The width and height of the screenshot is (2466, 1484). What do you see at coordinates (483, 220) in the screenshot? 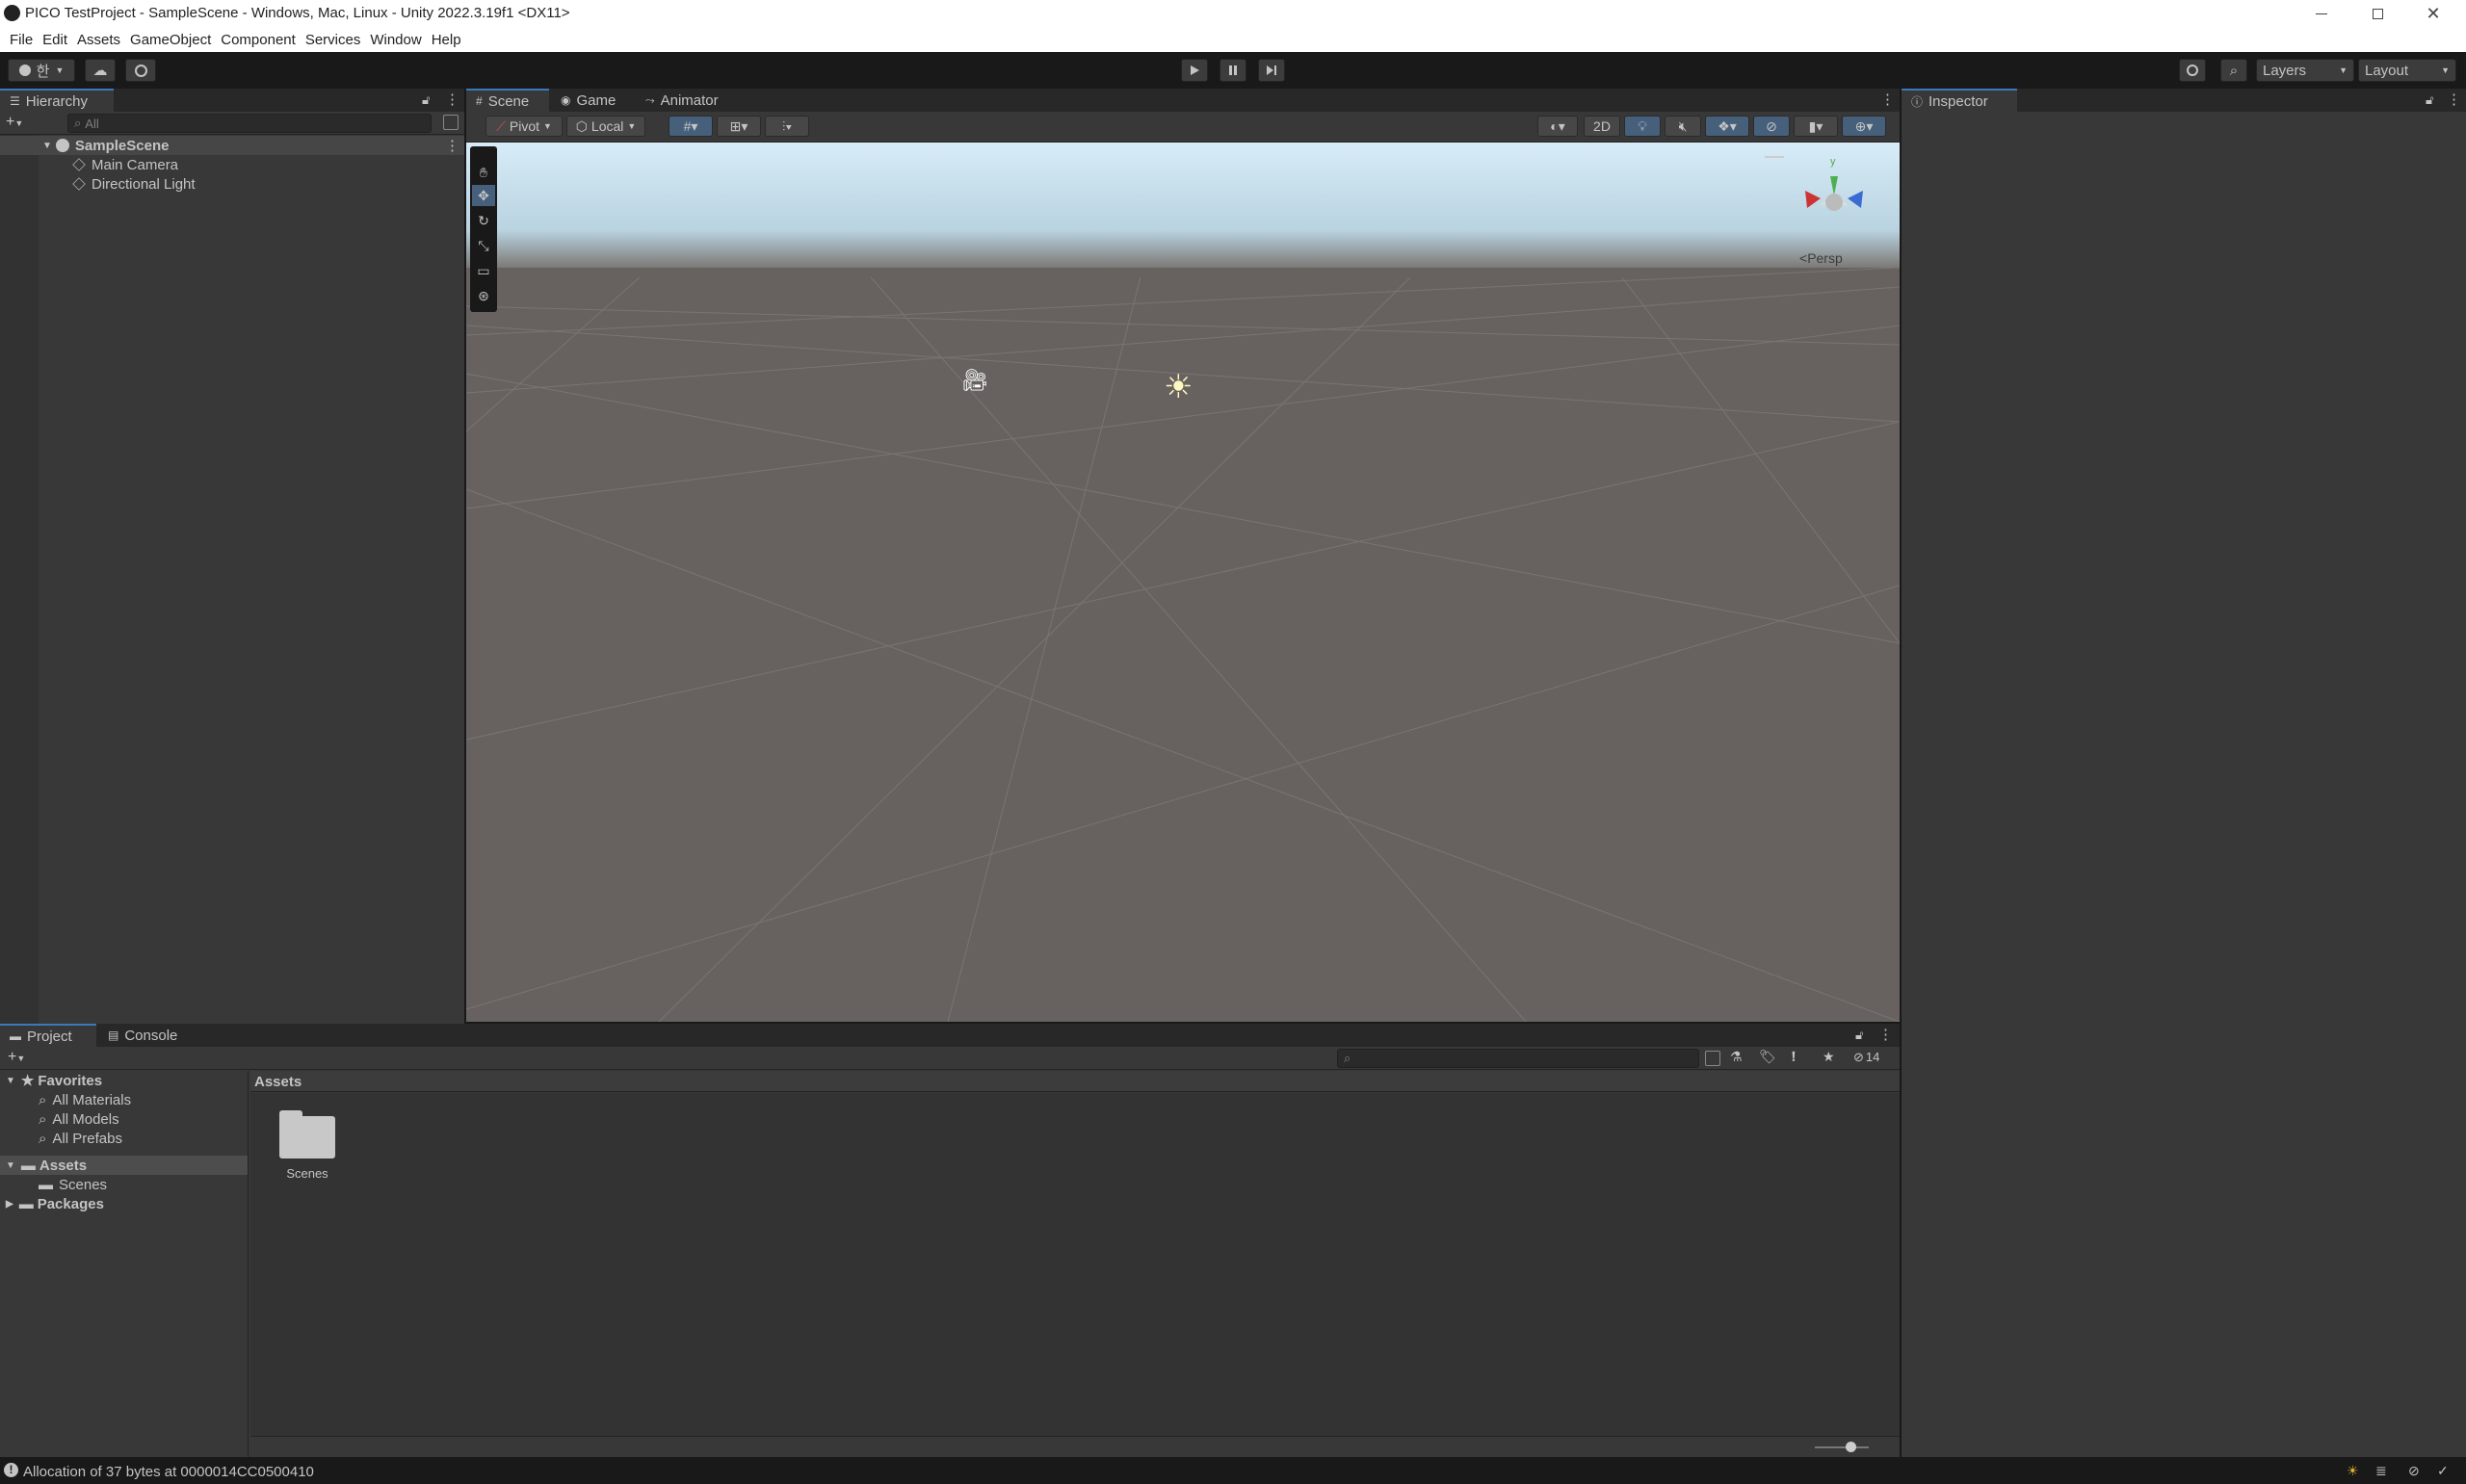
I see `rotate-tool-icon: ↻` at bounding box center [483, 220].